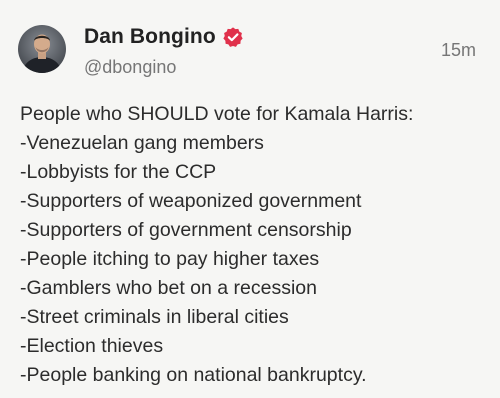 This screenshot has width=500, height=398. I want to click on post-line: -Lobbyists for the CCP, so click(118, 172).